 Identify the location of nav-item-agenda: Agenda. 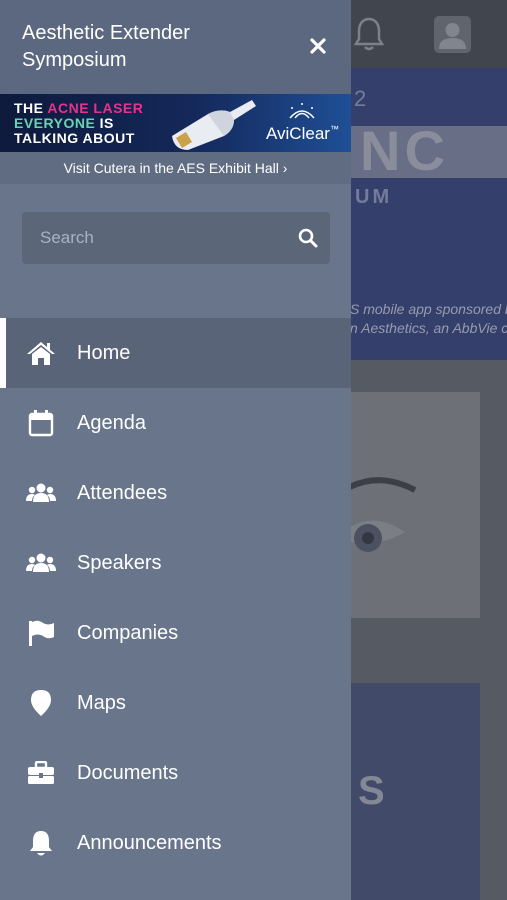
(175, 423).